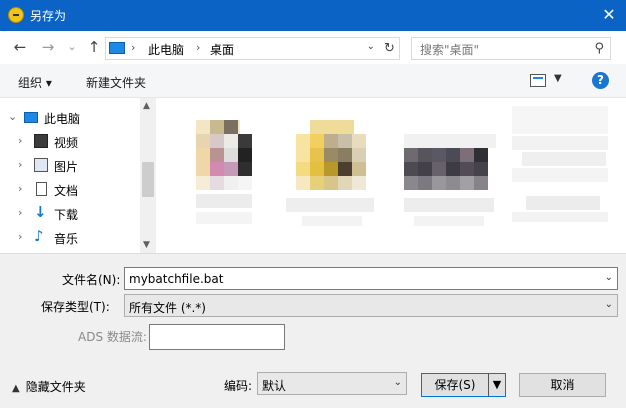  I want to click on video-icon, so click(41, 141).